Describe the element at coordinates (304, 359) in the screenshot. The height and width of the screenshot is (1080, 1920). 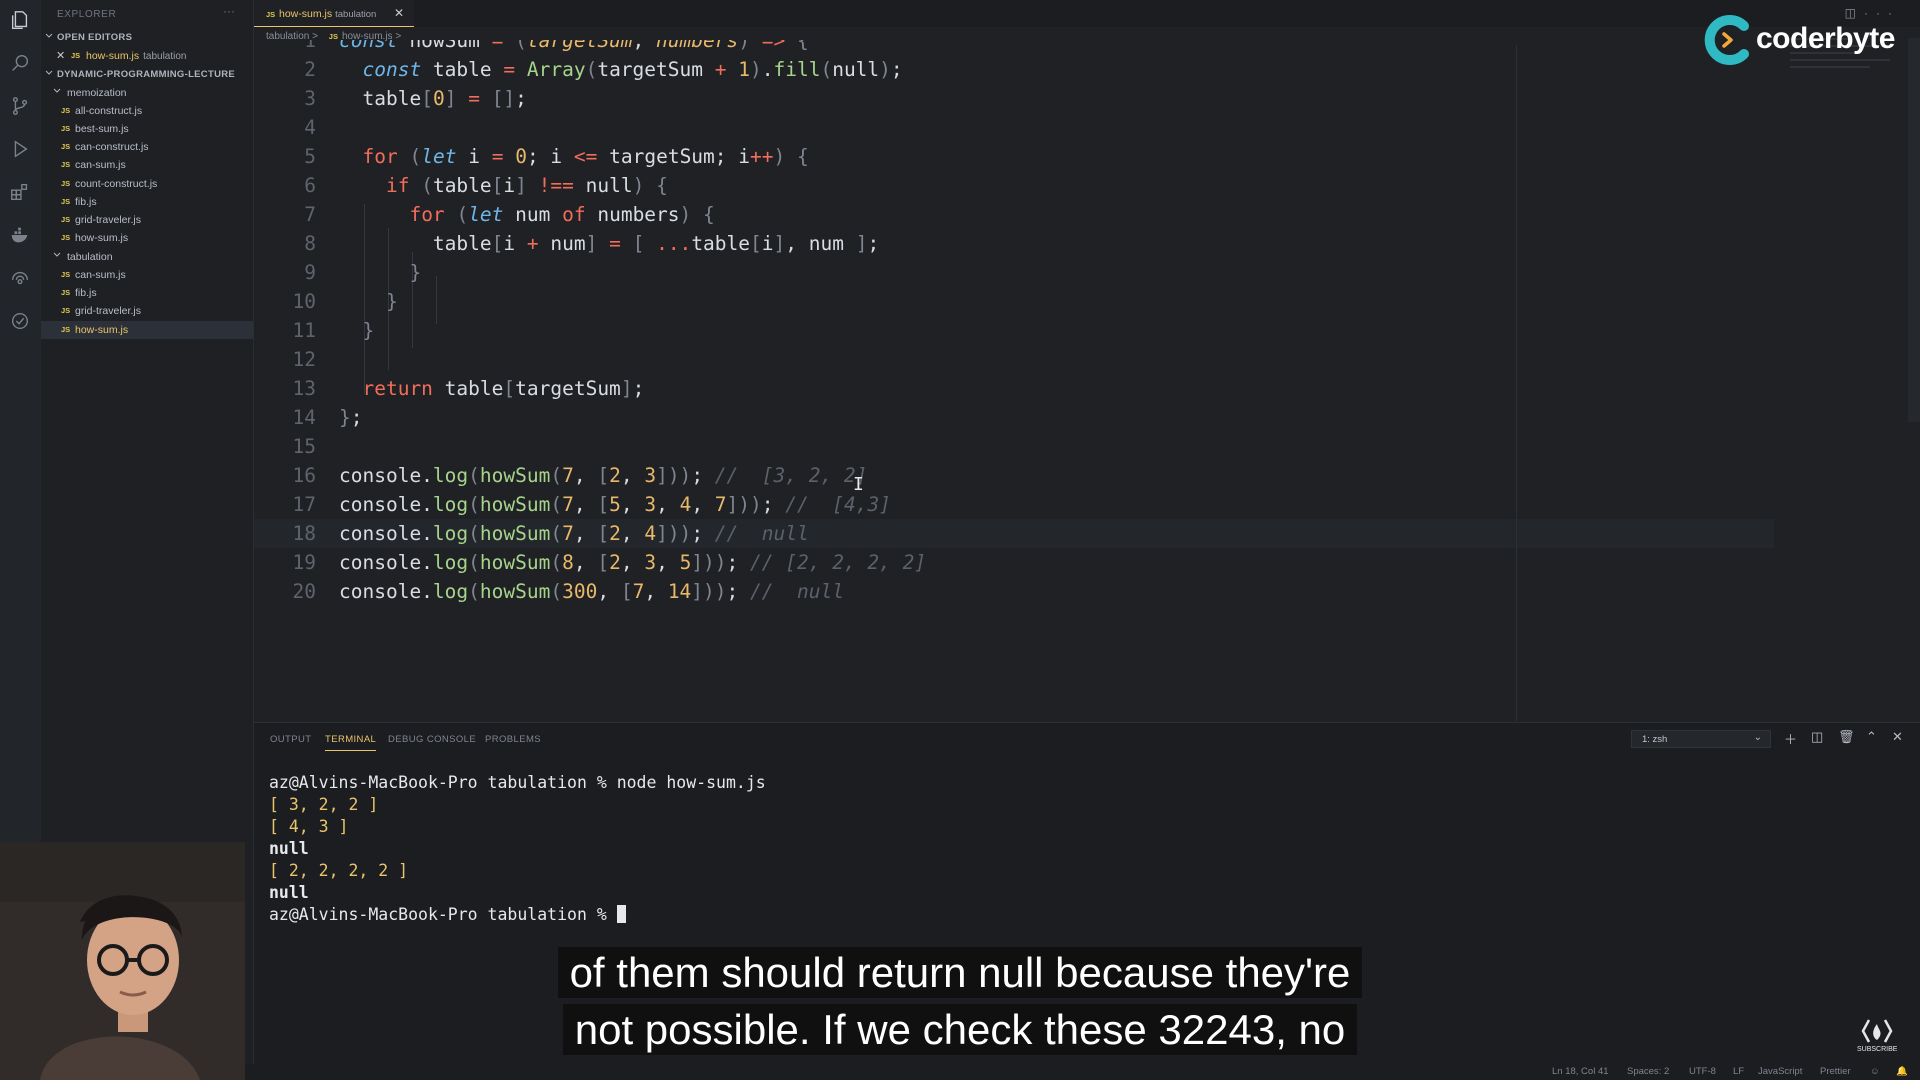
I see `code-line: 12` at that location.